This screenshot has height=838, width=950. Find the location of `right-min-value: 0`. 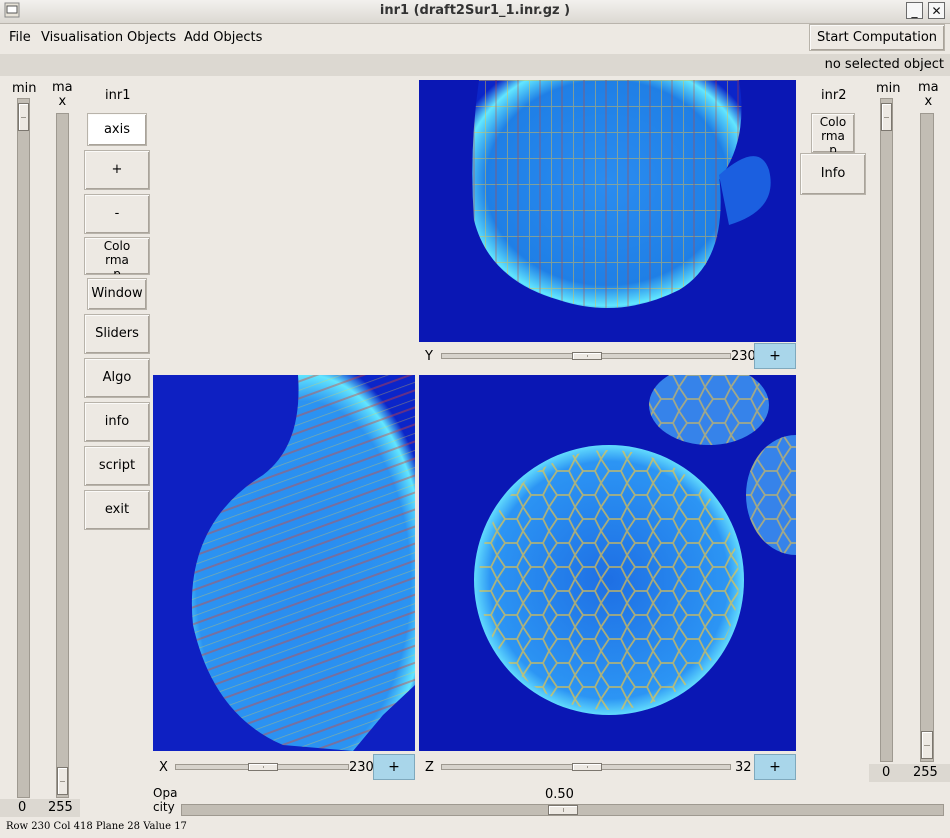

right-min-value: 0 is located at coordinates (886, 772).